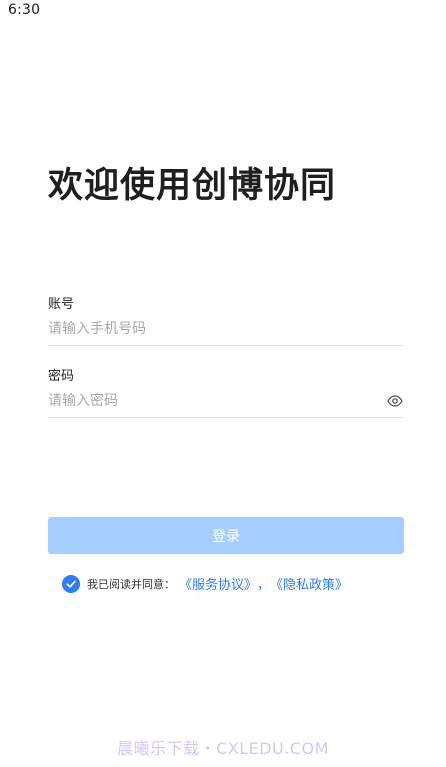 This screenshot has height=767, width=446. I want to click on eye-icon, so click(395, 401).